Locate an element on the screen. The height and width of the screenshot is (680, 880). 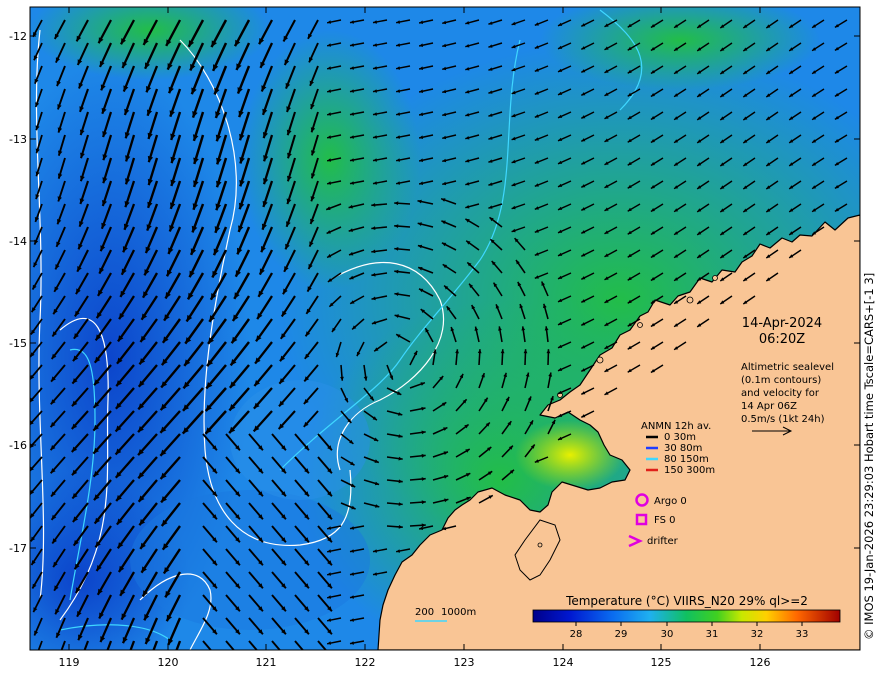
altimetry-line: 0.5m/s (1kt 24h) is located at coordinates (783, 419).